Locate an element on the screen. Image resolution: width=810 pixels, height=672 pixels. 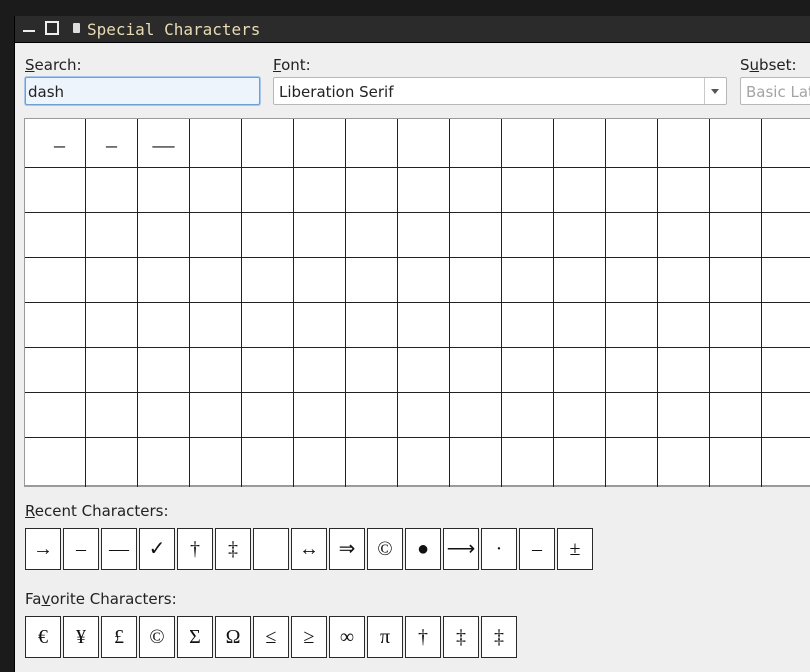
recent-char: — is located at coordinates (119, 549).